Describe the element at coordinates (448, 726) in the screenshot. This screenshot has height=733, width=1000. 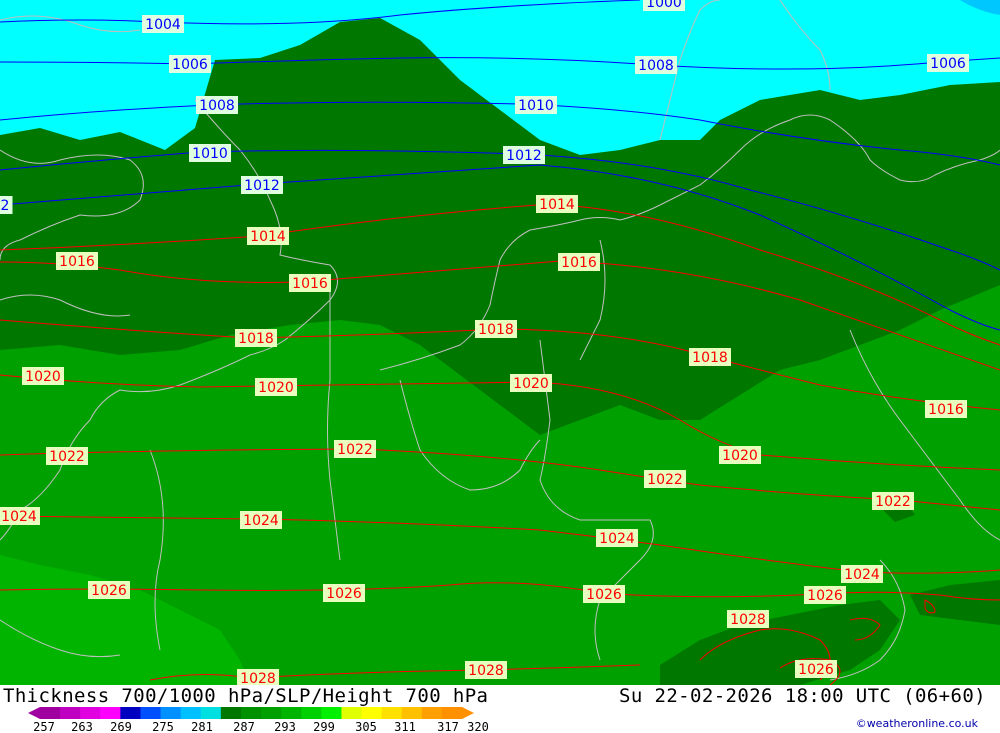
I see `legend-tick-label: 317` at that location.